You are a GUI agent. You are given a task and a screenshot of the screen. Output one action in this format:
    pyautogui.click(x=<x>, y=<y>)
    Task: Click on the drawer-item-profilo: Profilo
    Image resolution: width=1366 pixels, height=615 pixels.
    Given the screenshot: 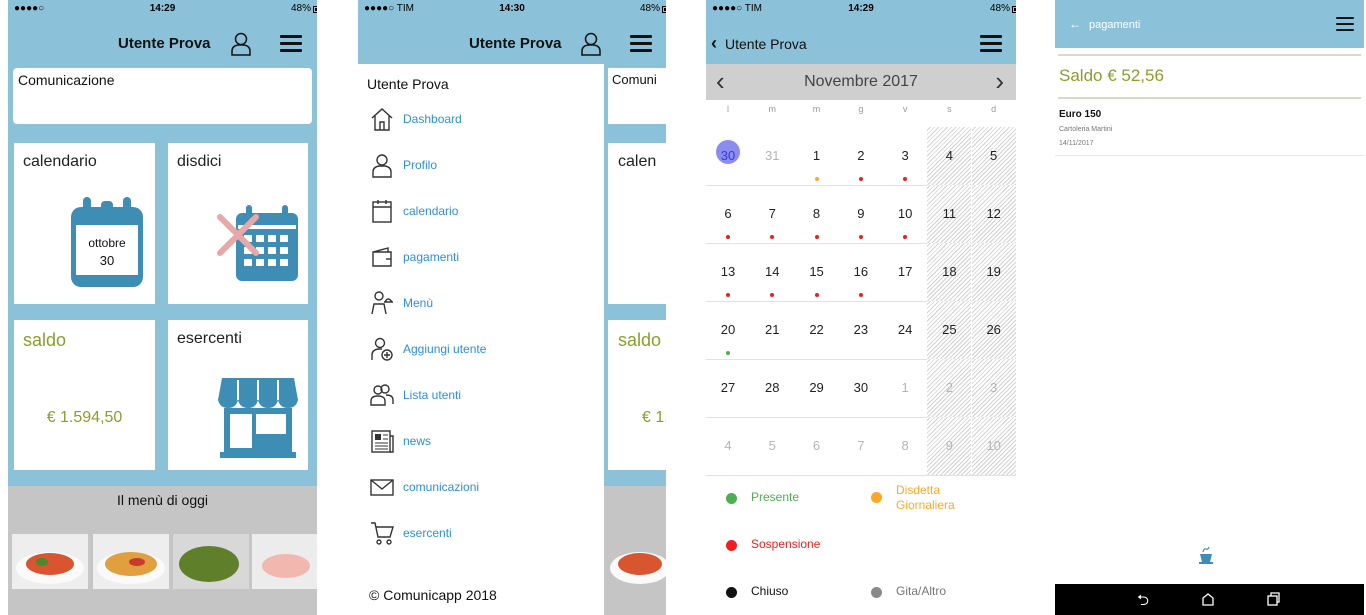 What is the action you would take?
    pyautogui.click(x=485, y=166)
    